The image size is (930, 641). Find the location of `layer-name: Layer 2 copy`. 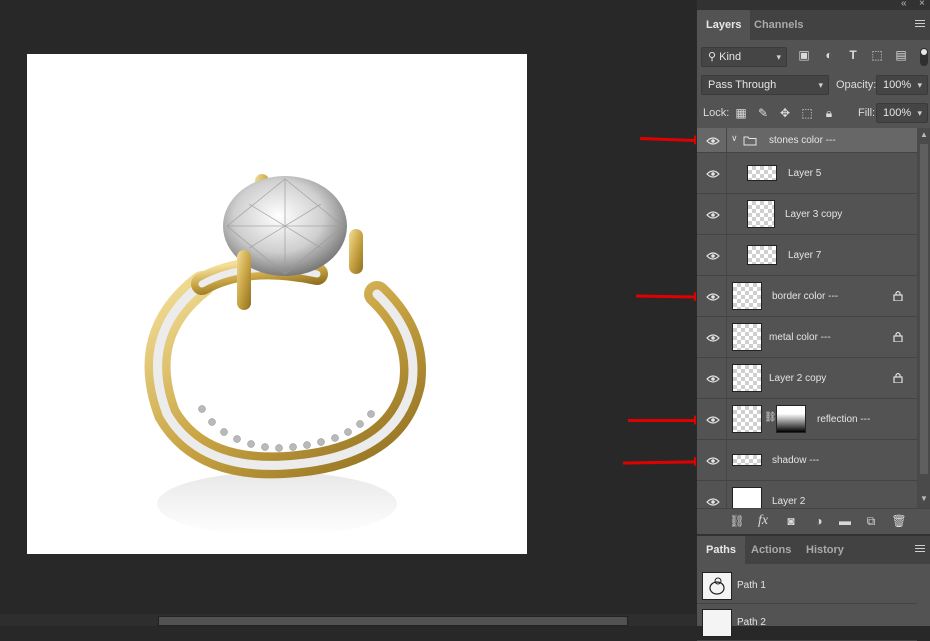

layer-name: Layer 2 copy is located at coordinates (798, 378).